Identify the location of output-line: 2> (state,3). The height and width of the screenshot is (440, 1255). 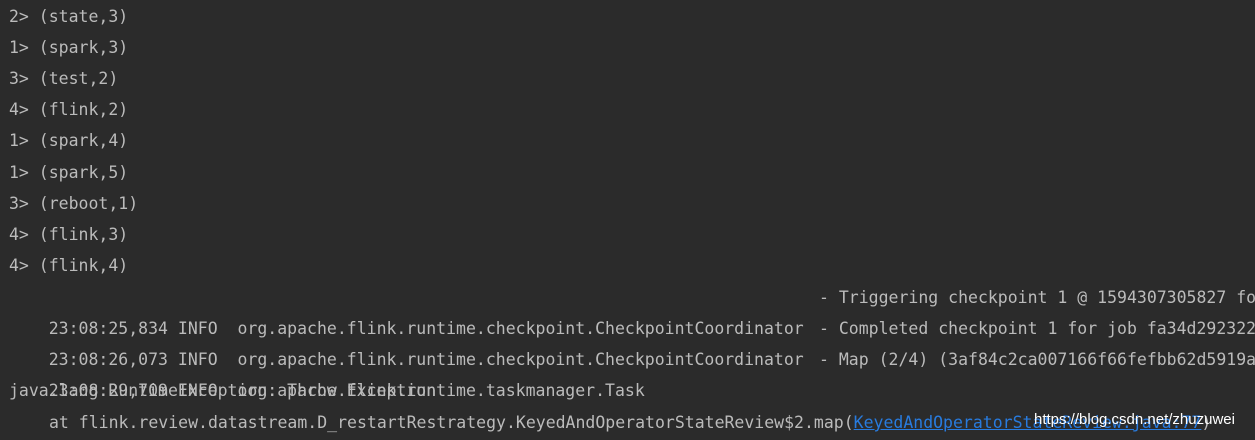
(69, 16).